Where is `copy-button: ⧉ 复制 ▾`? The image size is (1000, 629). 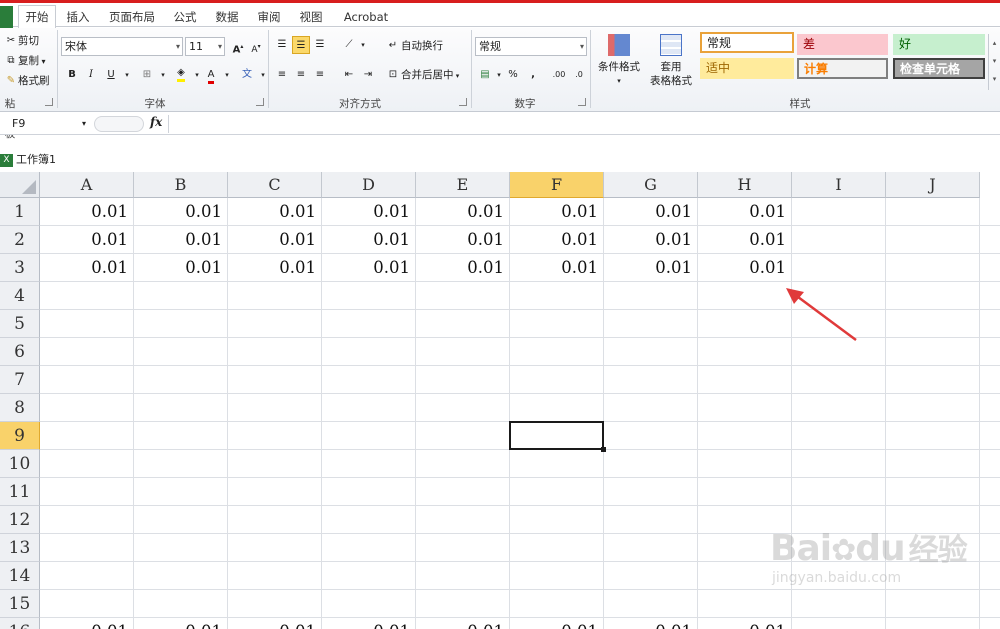
copy-button: ⧉ 复制 ▾ is located at coordinates (24, 61).